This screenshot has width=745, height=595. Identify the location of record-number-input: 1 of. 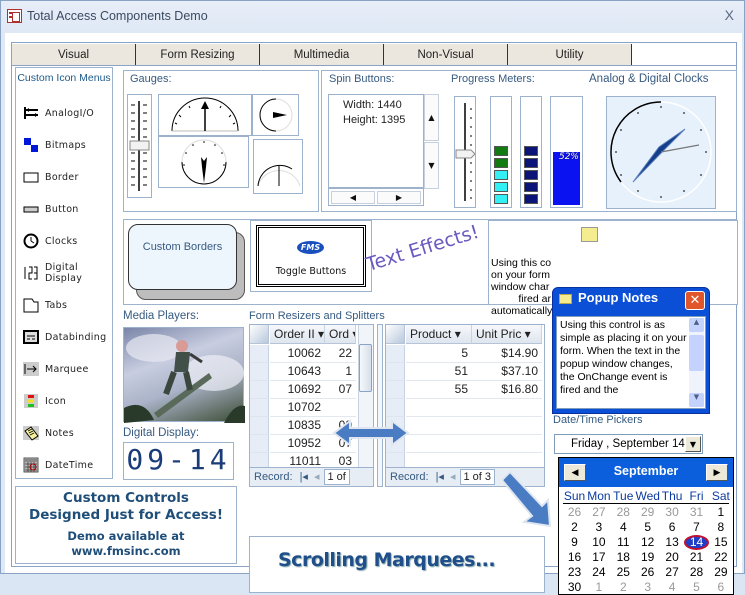
(336, 477).